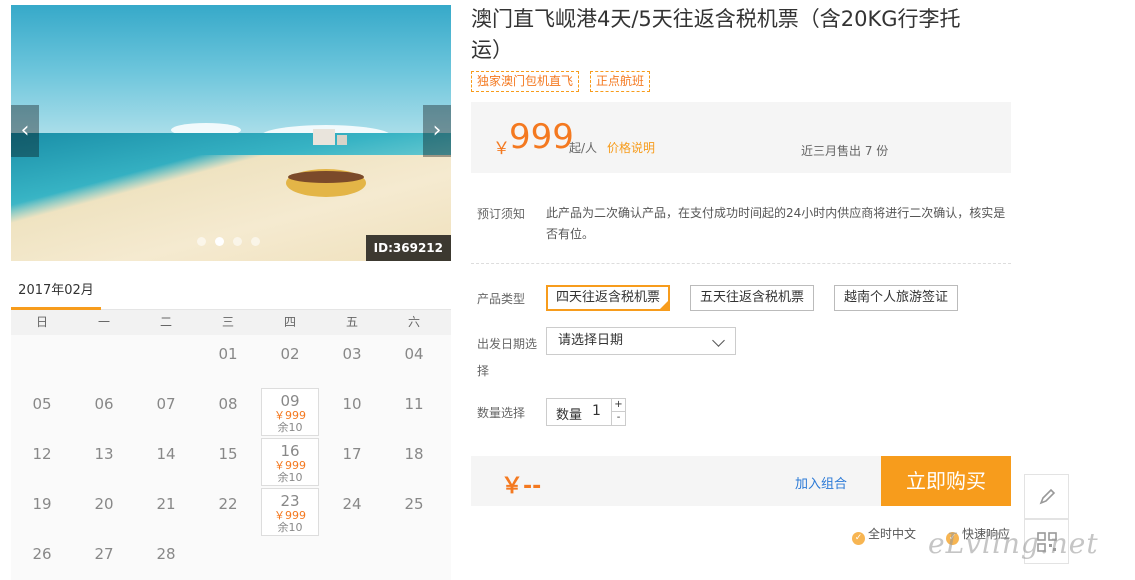  Describe the element at coordinates (352, 404) in the screenshot. I see `calendar-day-number: 10` at that location.